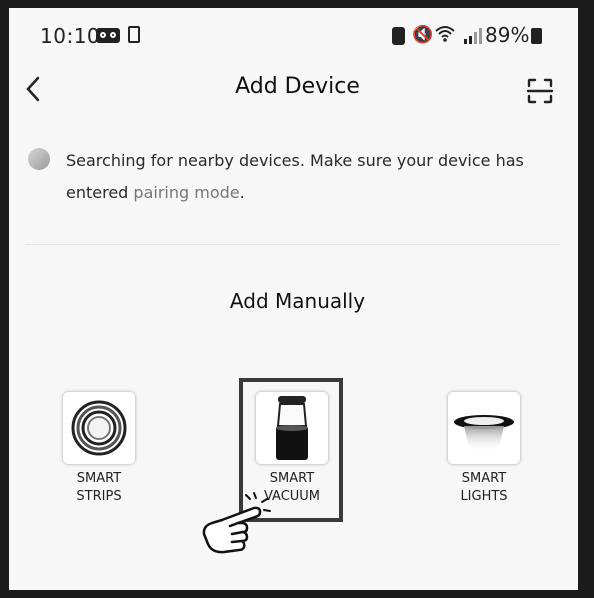 The image size is (594, 598). Describe the element at coordinates (292, 244) in the screenshot. I see `divider` at that location.